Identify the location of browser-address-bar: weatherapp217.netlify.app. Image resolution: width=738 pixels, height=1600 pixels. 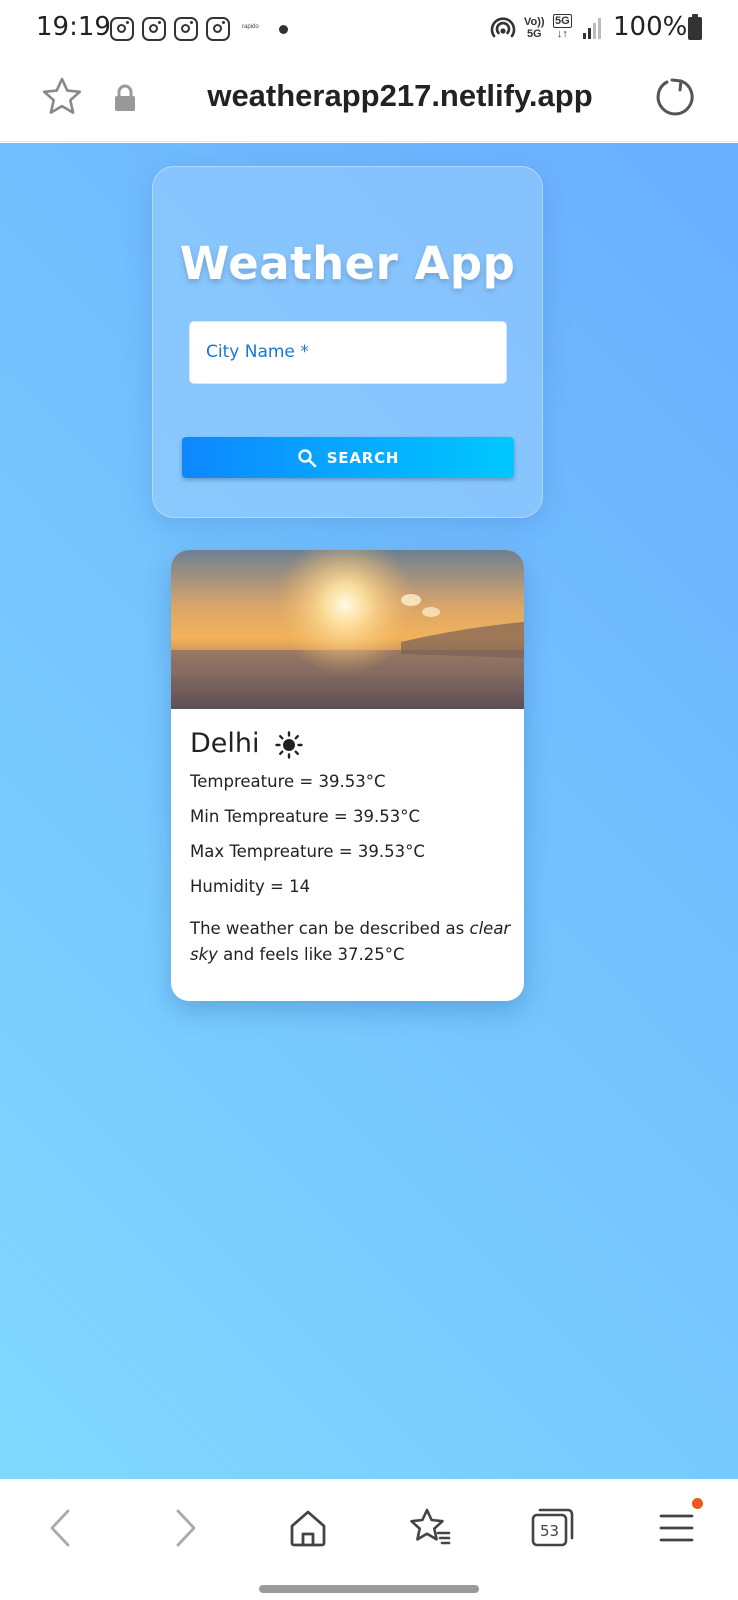
(369, 100).